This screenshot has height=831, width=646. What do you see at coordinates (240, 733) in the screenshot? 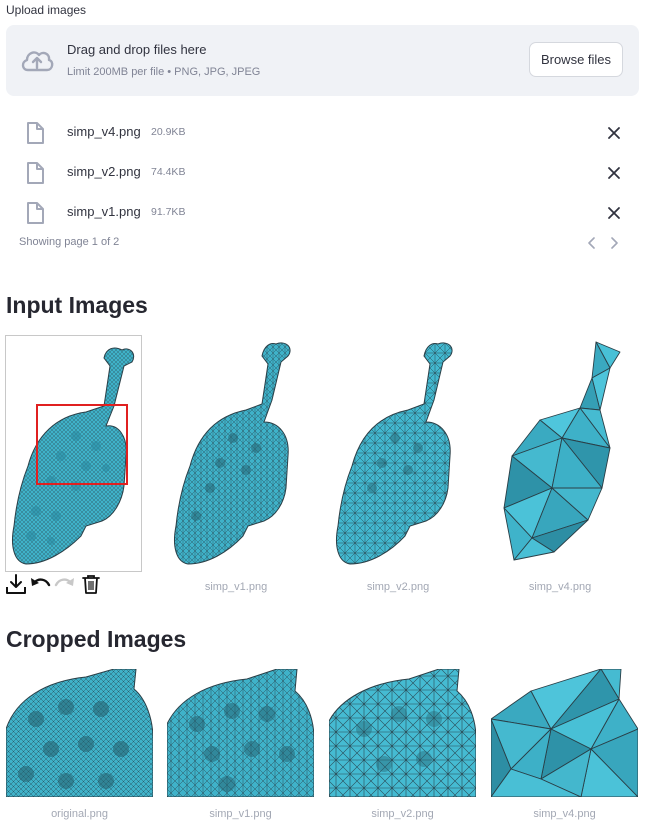
I see `cropped-simp-v1-image` at bounding box center [240, 733].